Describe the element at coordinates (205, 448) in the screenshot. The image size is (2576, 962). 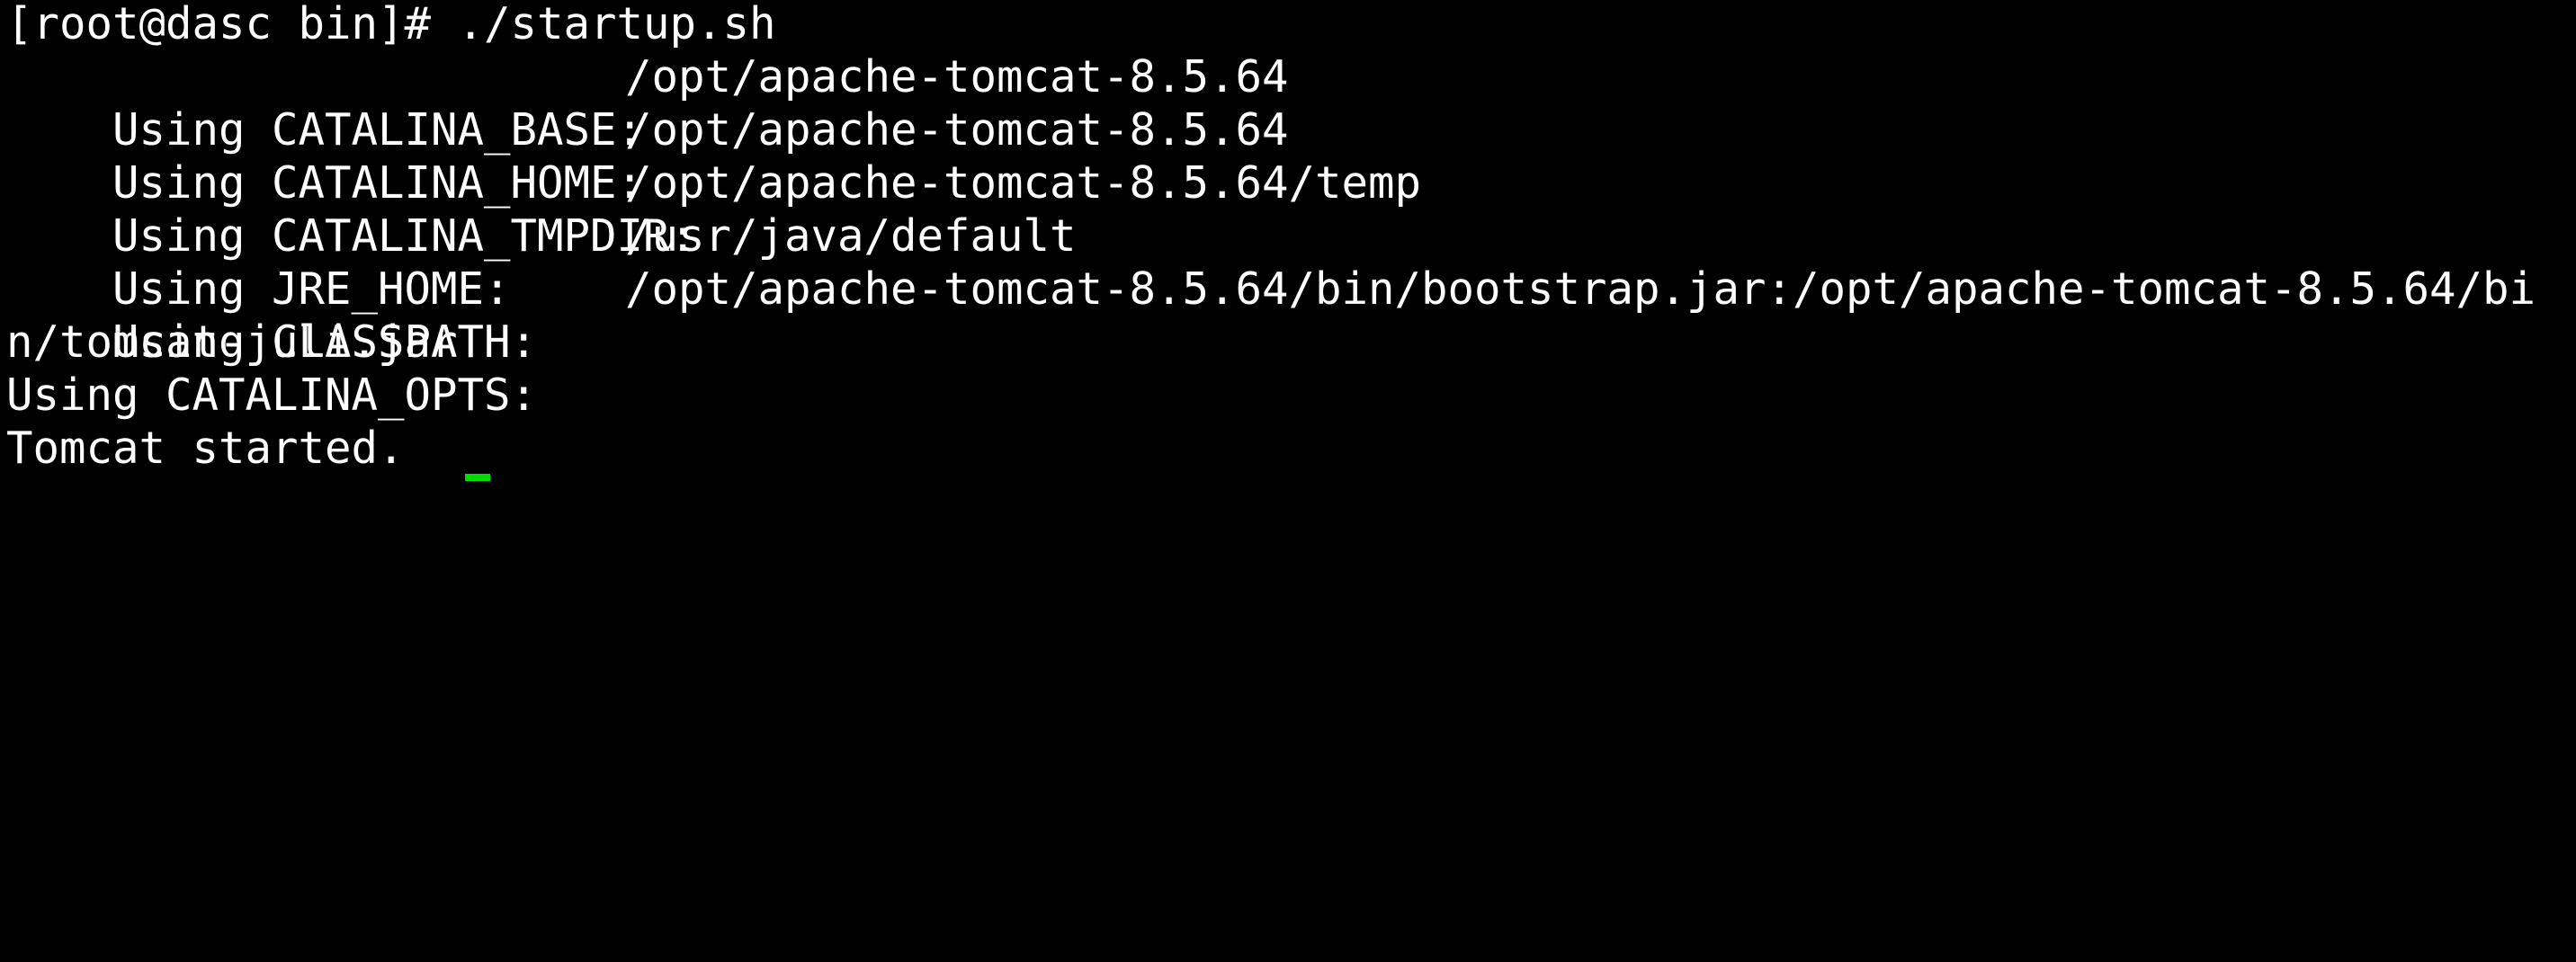
I see `status-line: Tomcat started.` at that location.